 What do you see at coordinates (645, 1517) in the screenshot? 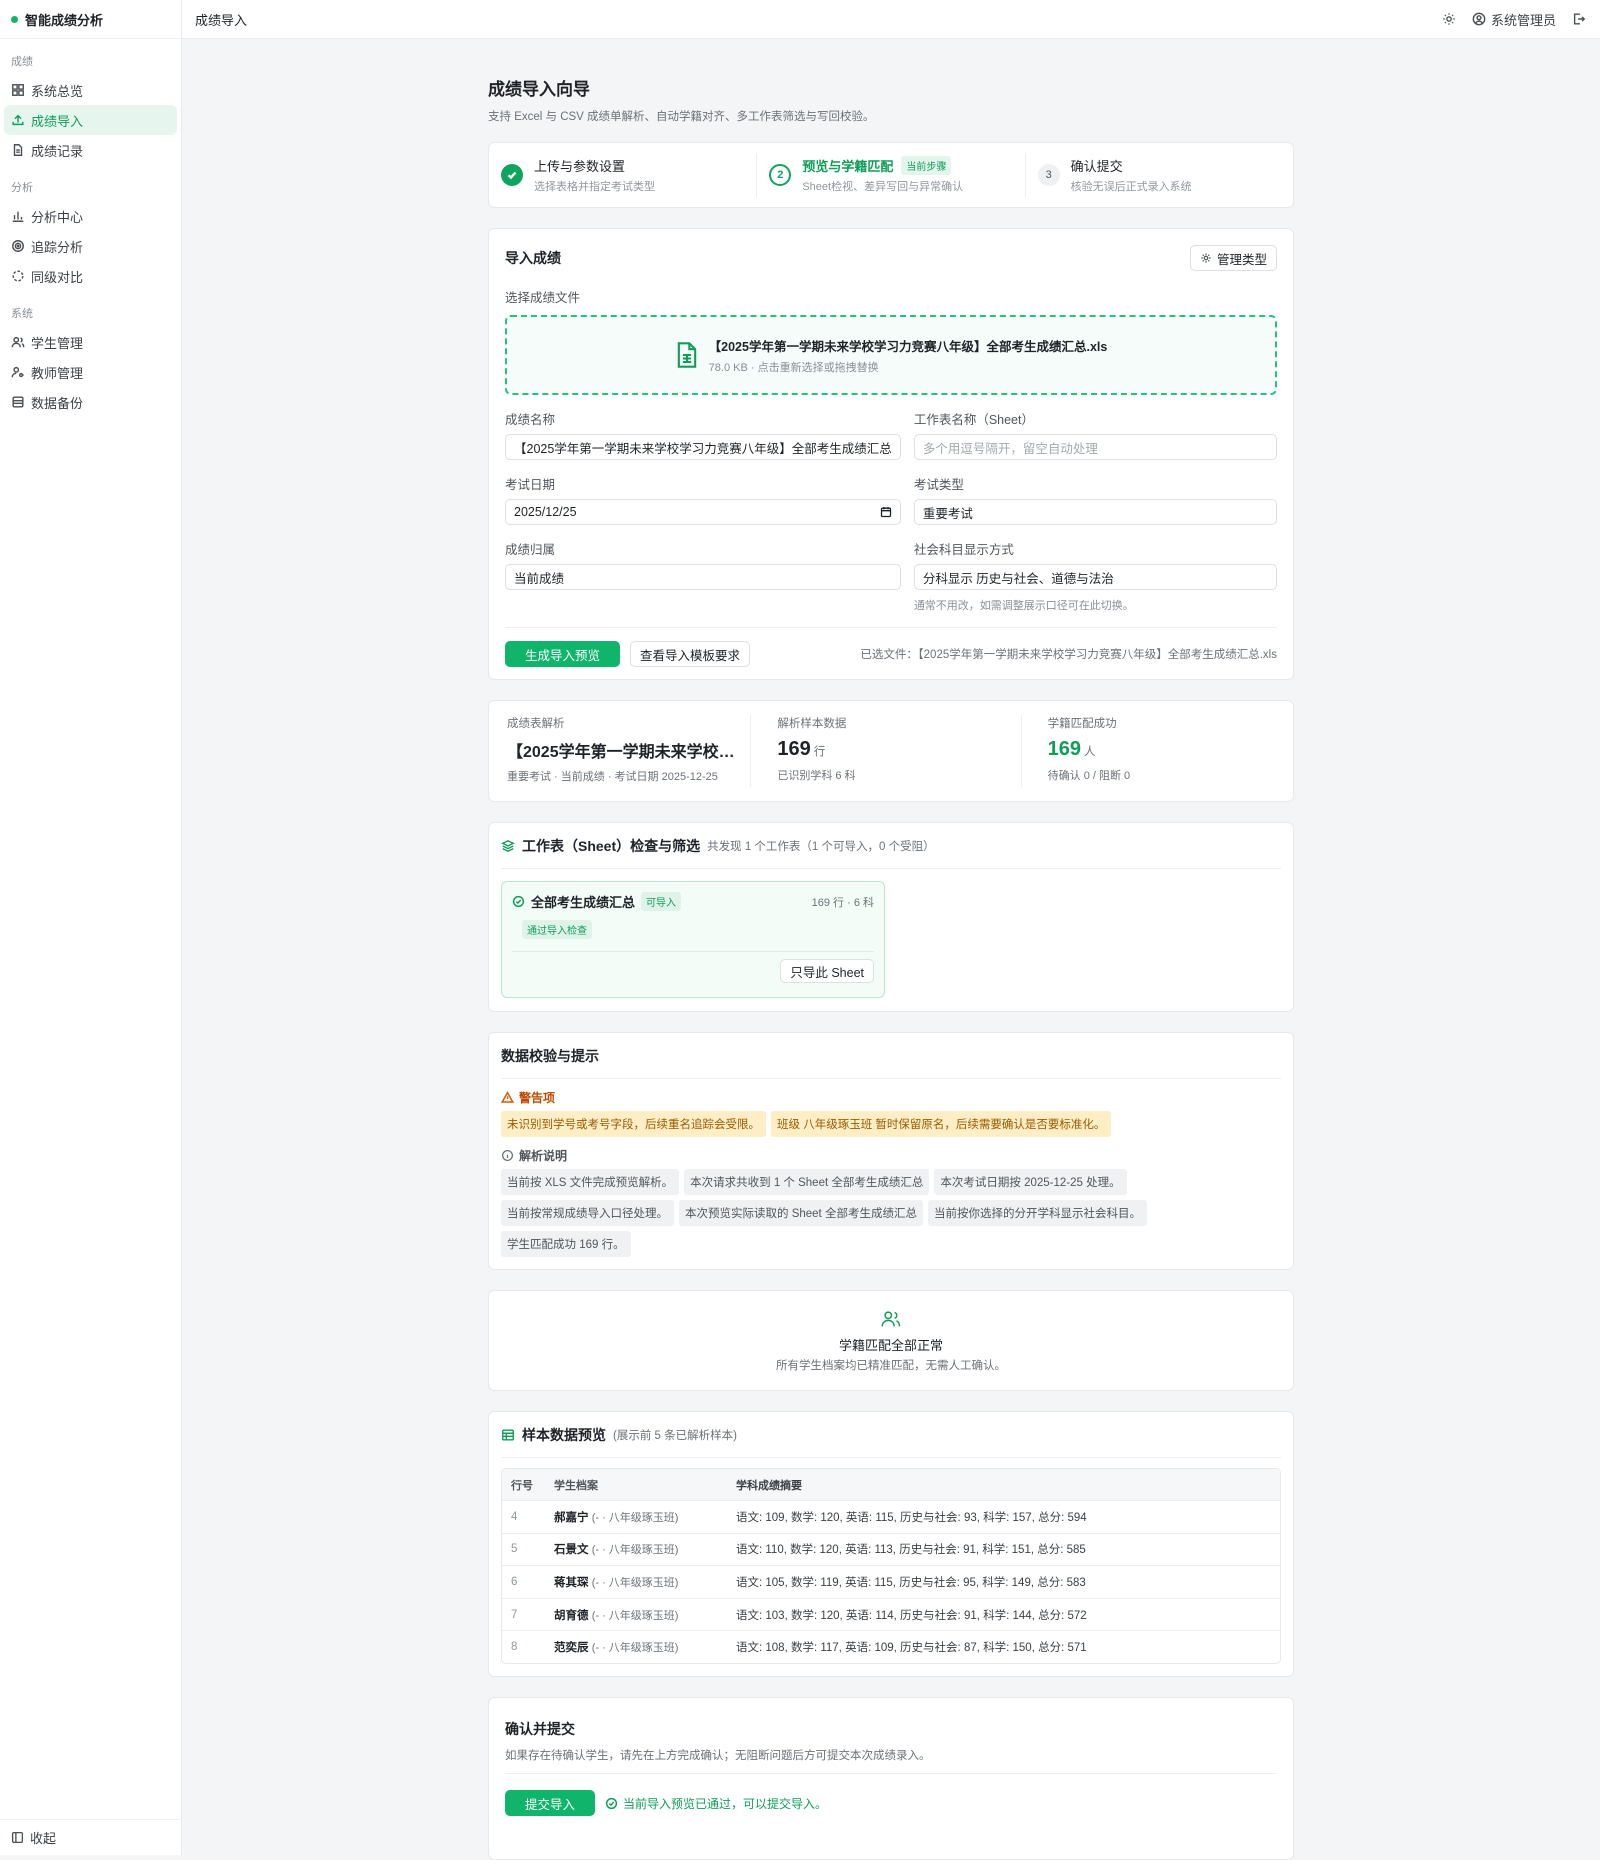
I see `student-cell: 郝嘉宁 (- · 八年级琢玉班)` at bounding box center [645, 1517].